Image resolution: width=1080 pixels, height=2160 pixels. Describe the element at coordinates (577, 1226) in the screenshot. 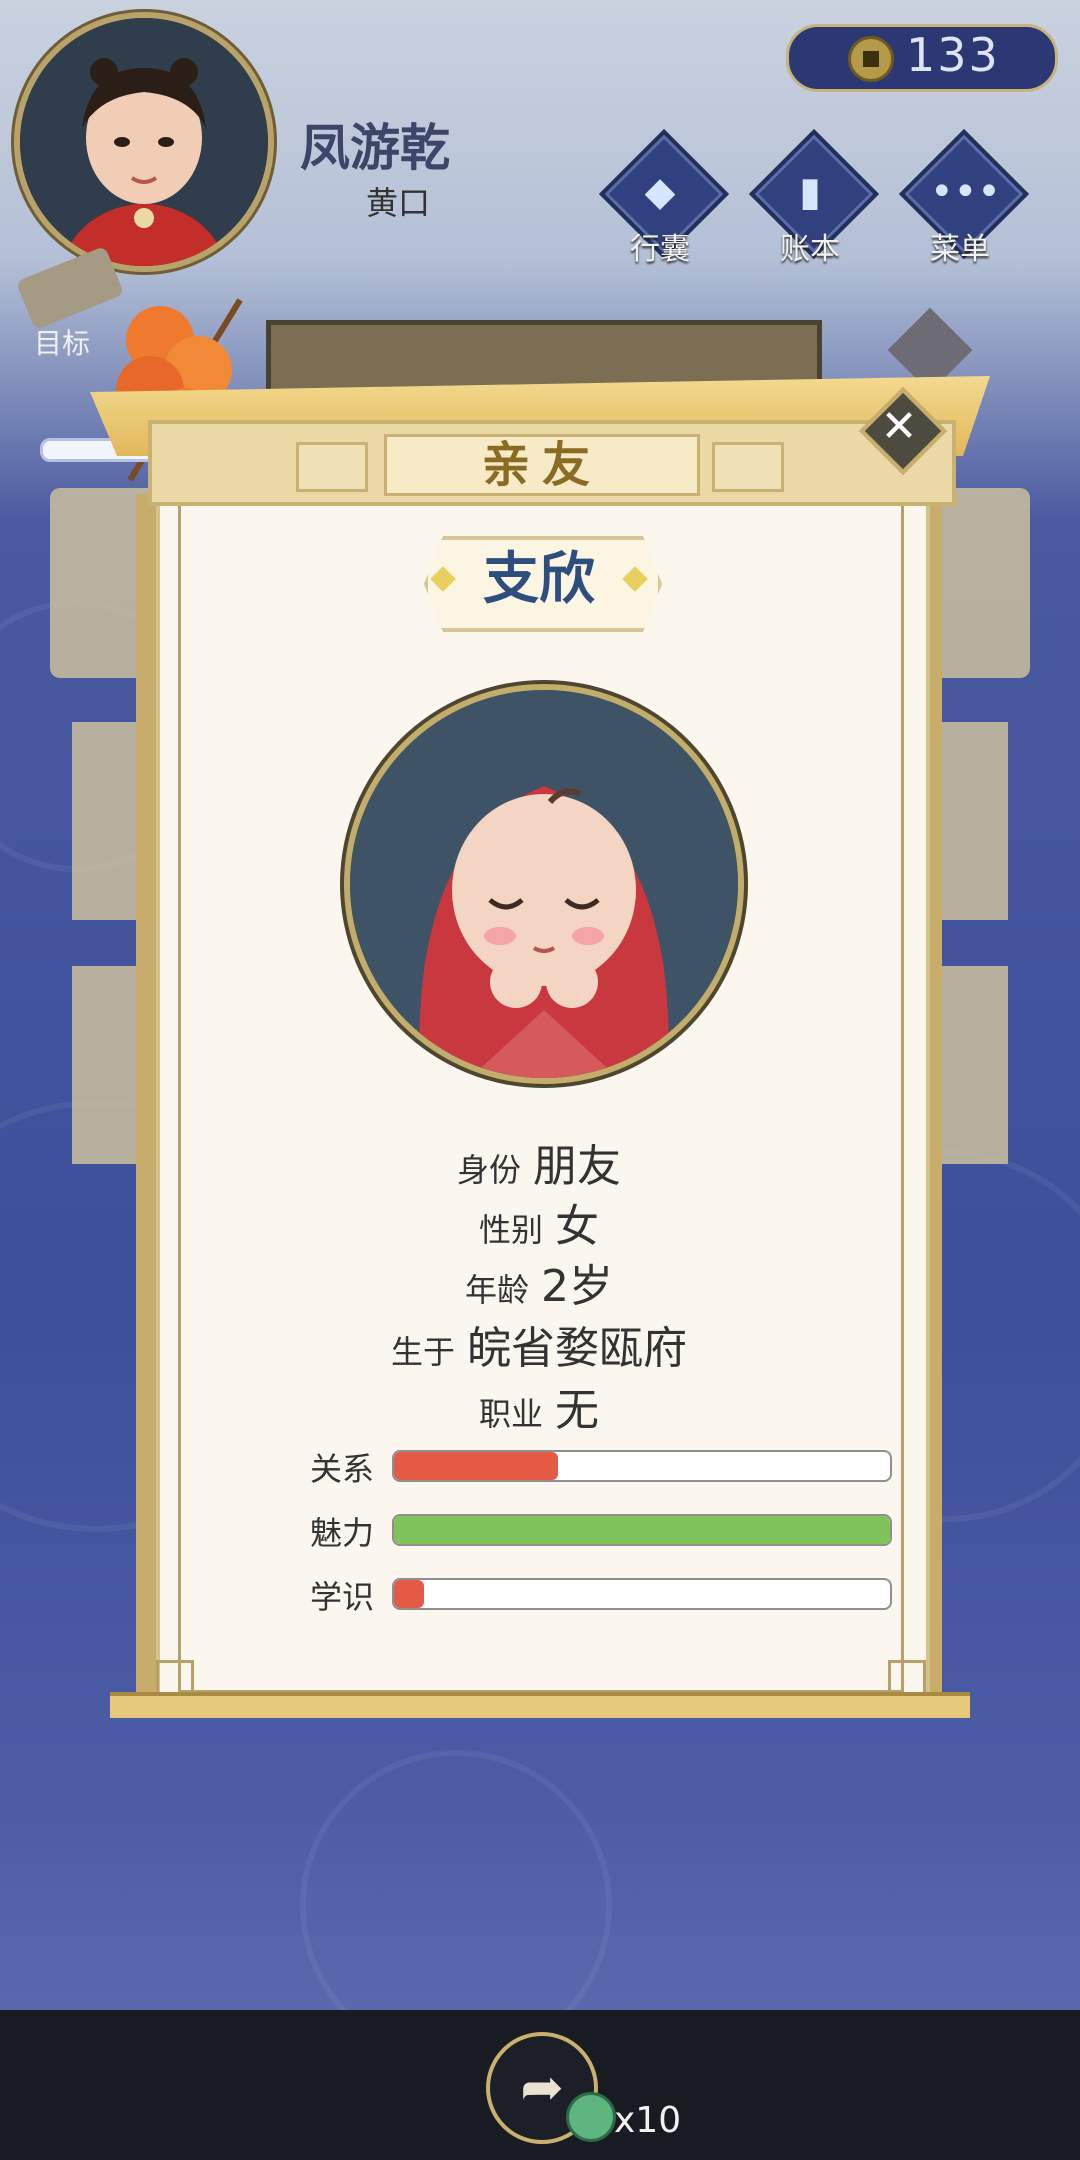

I see `info-gender-value: 女` at that location.